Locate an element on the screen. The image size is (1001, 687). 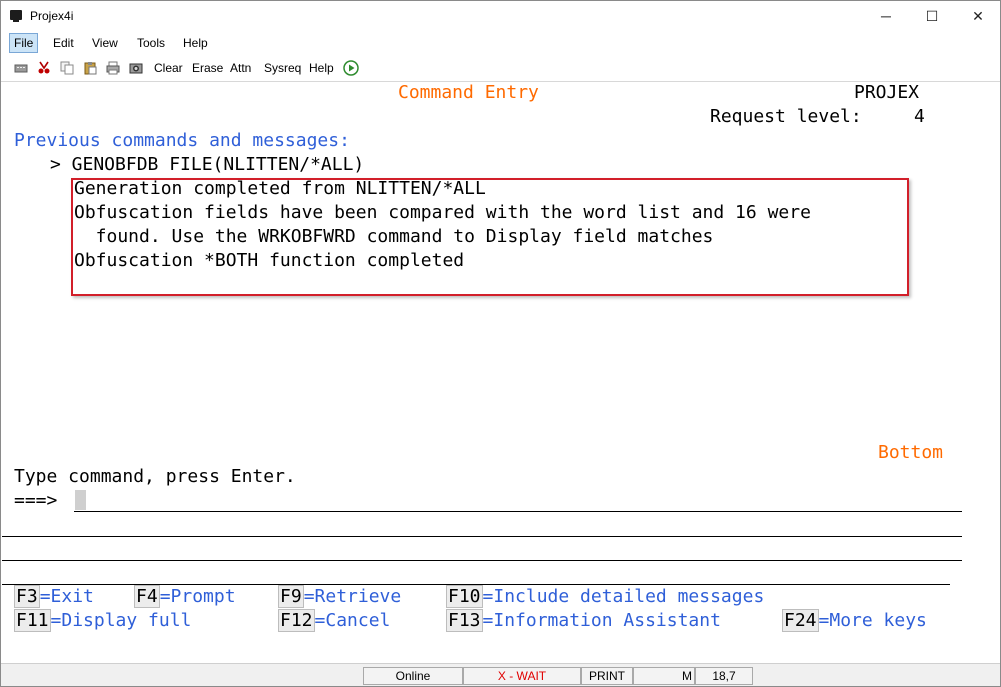
f12-cancel-key: F12 =Cancel is located at coordinates (334, 620).